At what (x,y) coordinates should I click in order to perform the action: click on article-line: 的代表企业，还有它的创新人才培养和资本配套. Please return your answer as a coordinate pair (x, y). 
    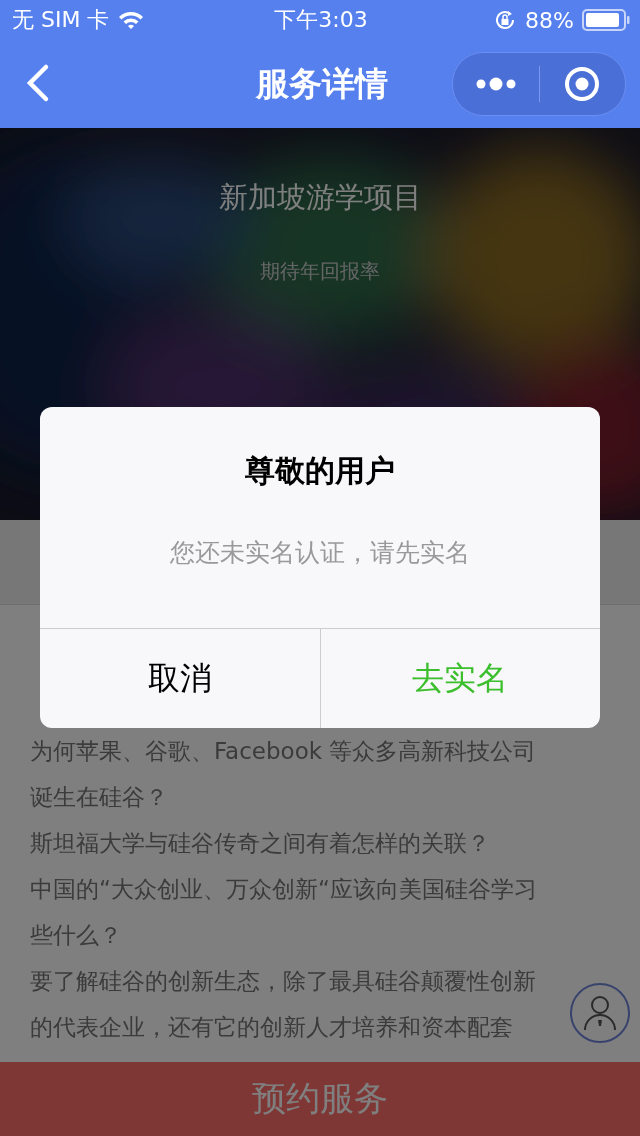
    Looking at the image, I should click on (271, 1027).